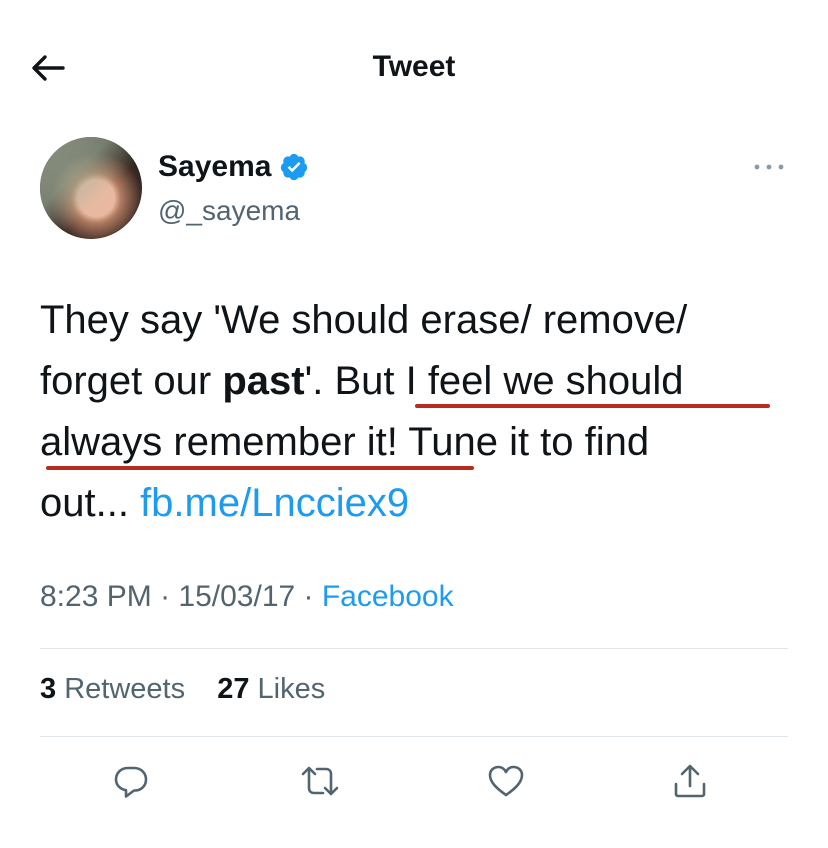  What do you see at coordinates (274, 503) in the screenshot?
I see `tweet-link: fb.me/Lncciex9` at bounding box center [274, 503].